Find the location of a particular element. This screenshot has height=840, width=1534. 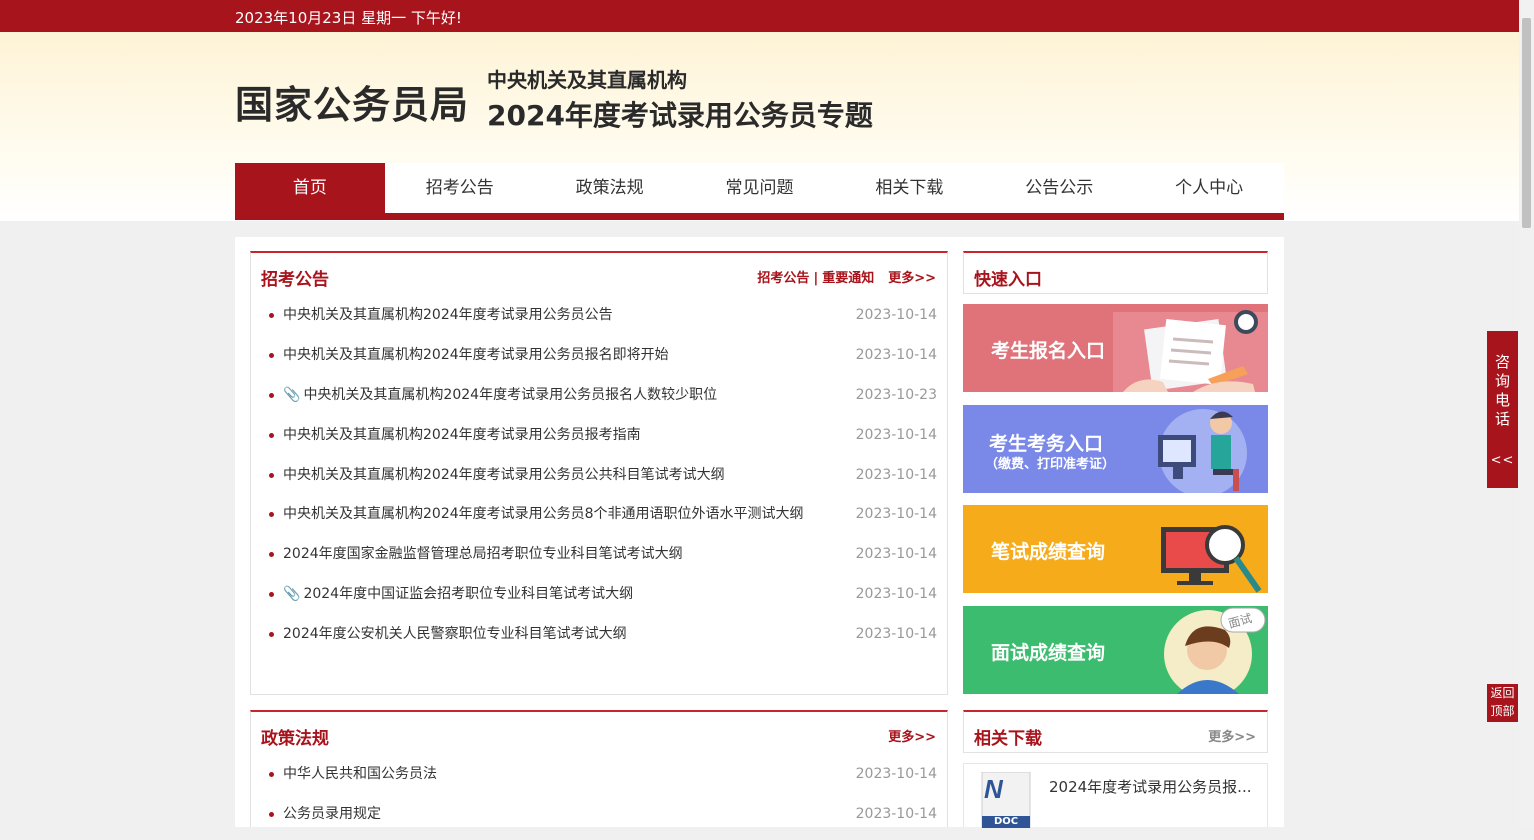

doc-label: DOC is located at coordinates (1006, 821).